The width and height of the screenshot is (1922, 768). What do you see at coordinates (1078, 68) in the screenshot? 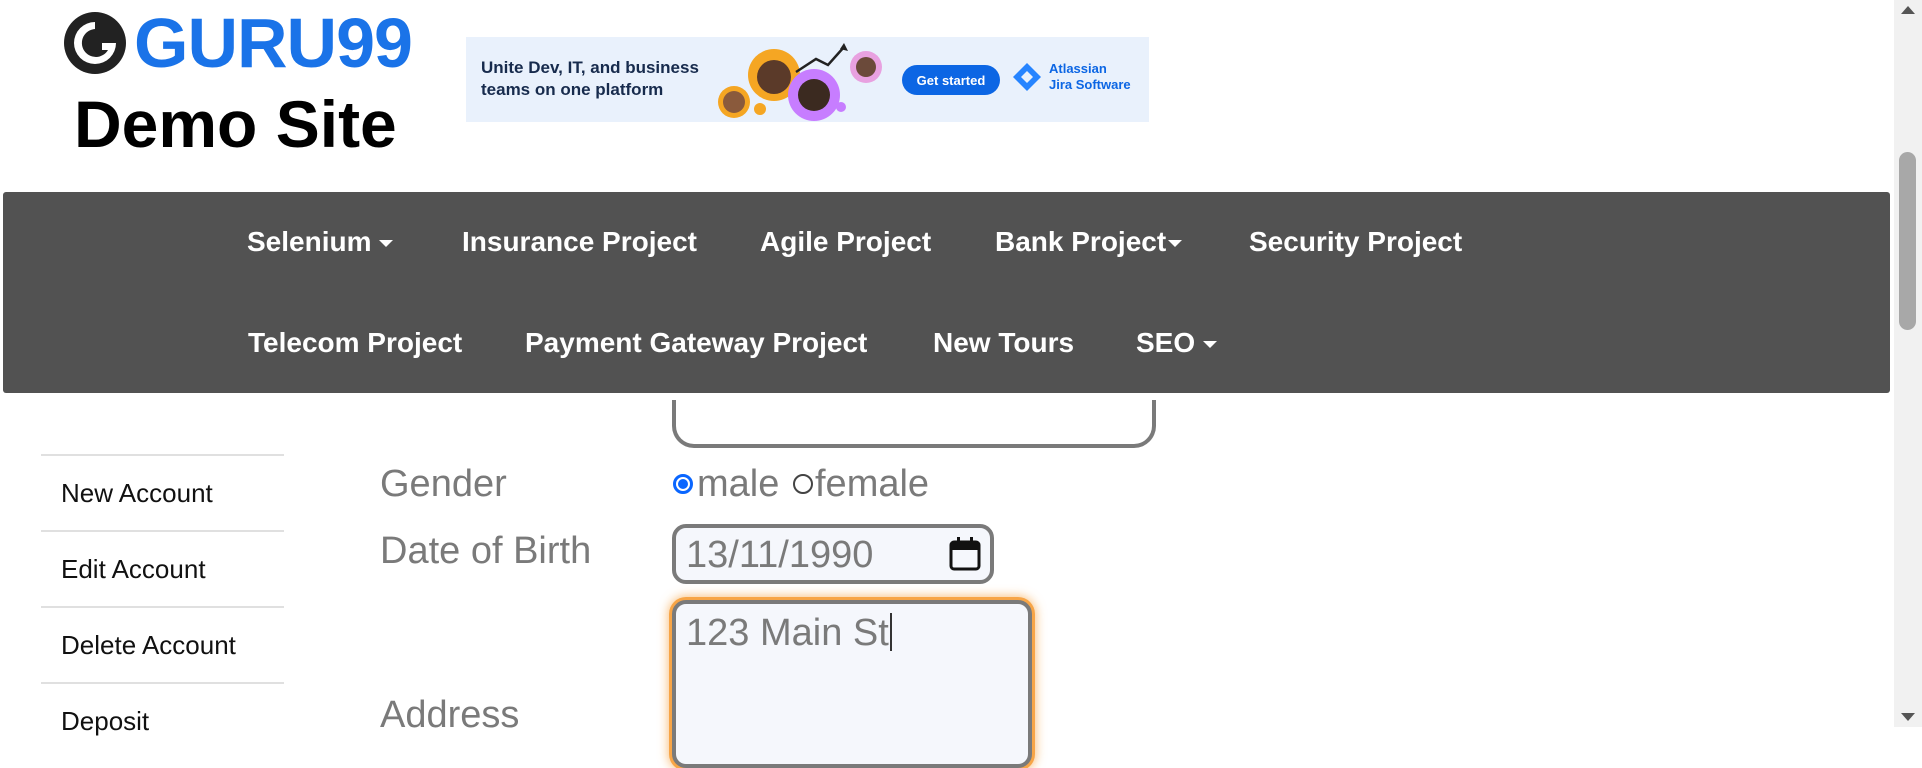
I see `ad-brand-line1: Atlassian` at bounding box center [1078, 68].